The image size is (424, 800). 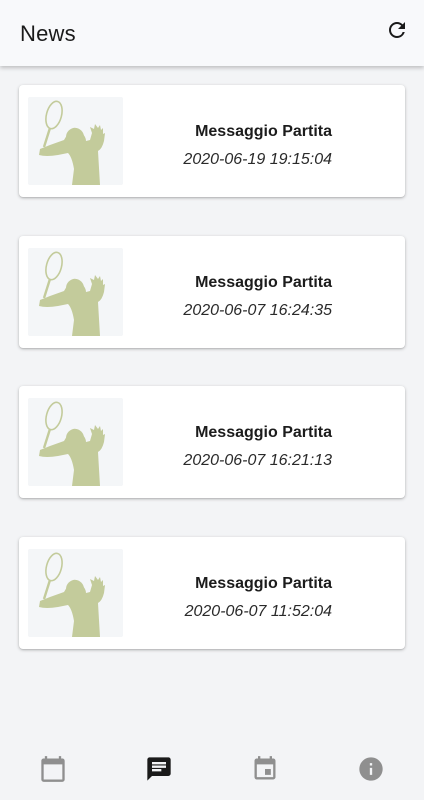 I want to click on page-title: News, so click(x=48, y=33).